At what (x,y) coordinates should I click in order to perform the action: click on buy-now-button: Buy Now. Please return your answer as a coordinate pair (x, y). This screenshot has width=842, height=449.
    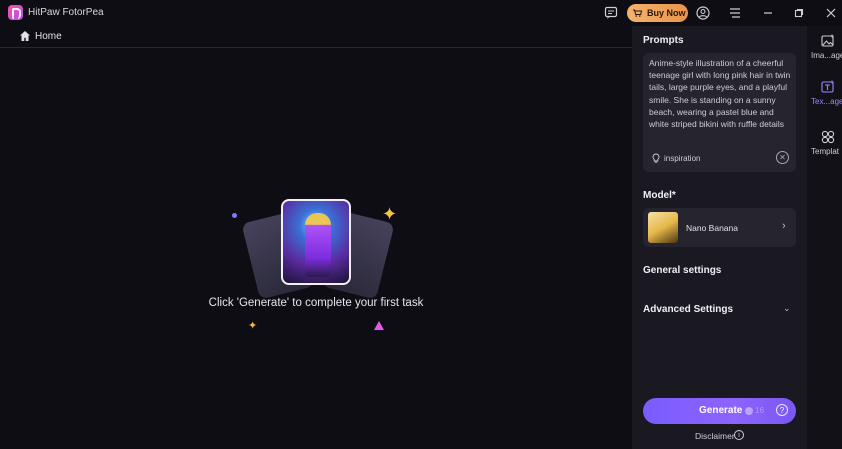
    Looking at the image, I should click on (657, 13).